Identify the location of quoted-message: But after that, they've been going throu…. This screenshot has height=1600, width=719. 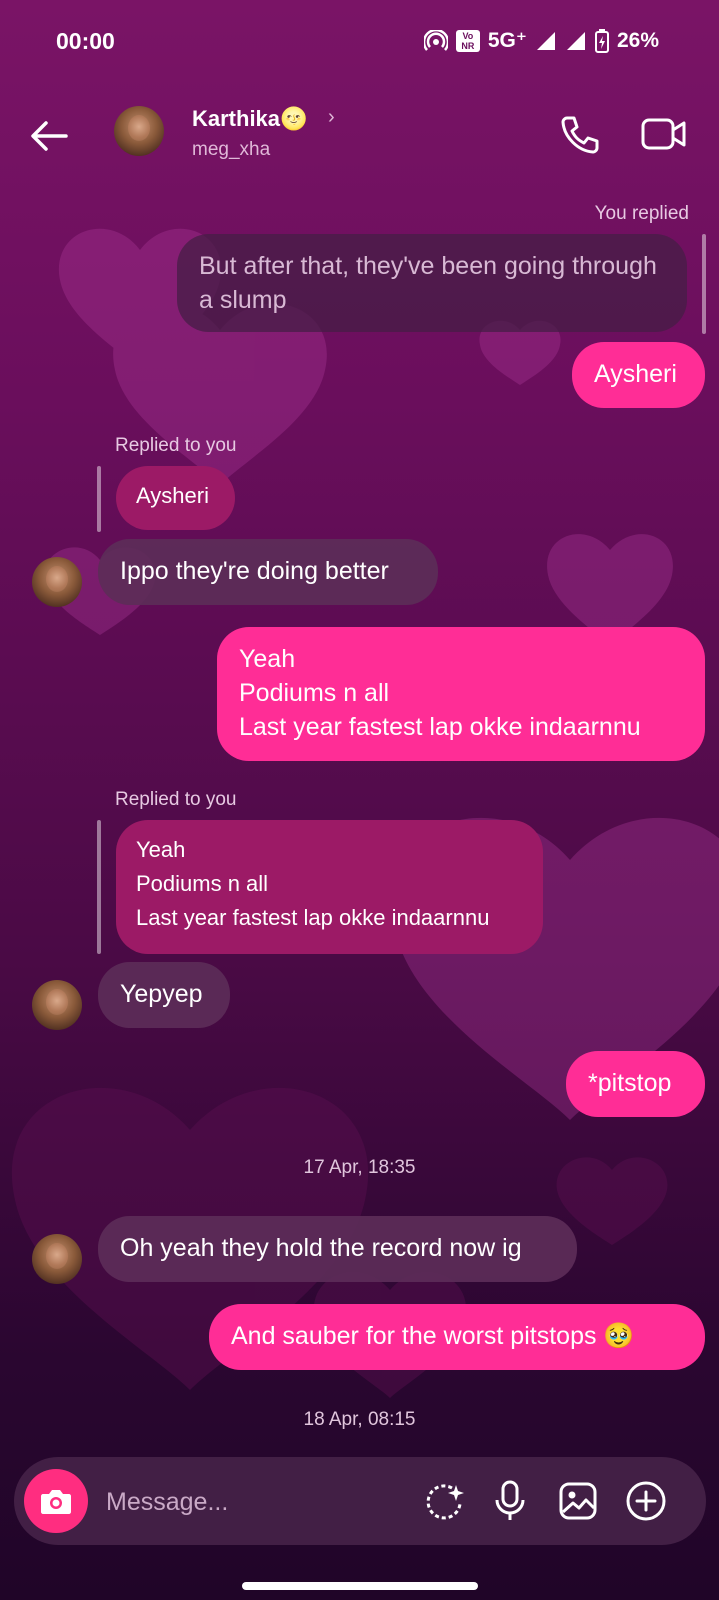
(432, 283).